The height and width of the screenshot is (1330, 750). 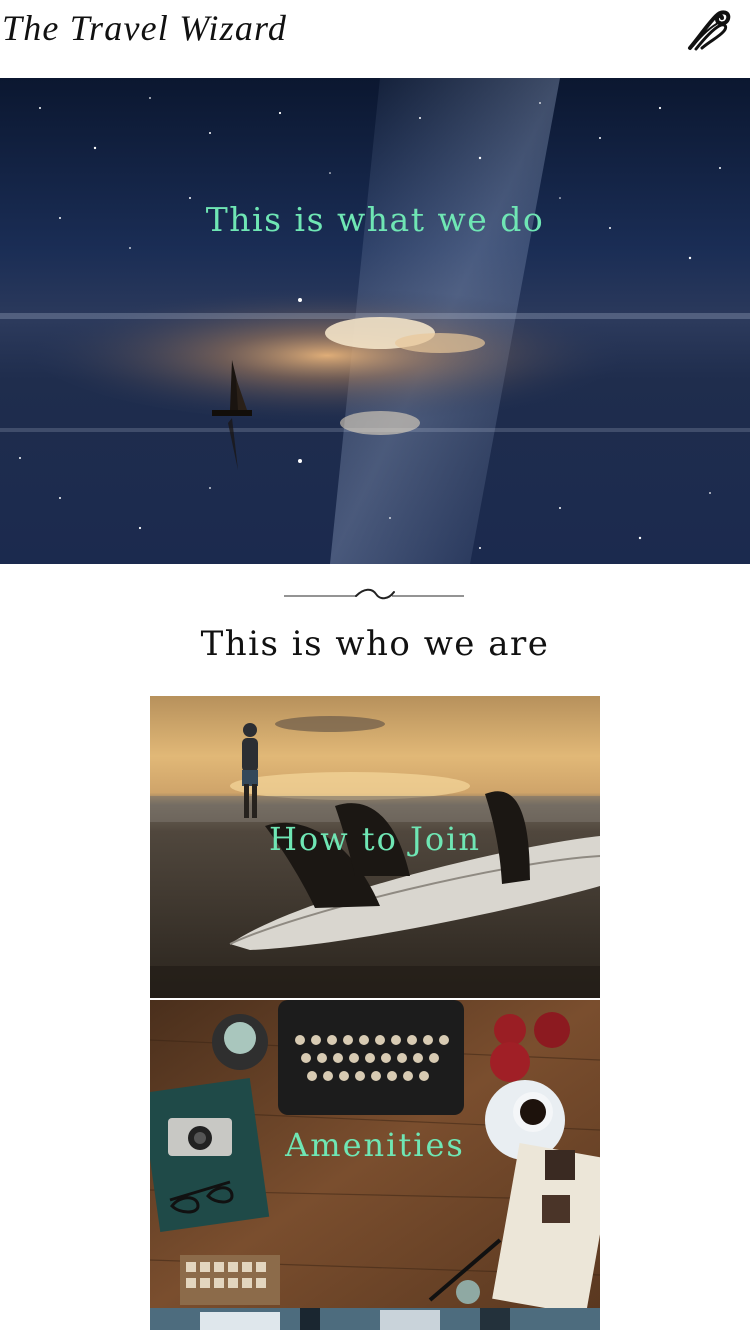 What do you see at coordinates (375, 644) in the screenshot?
I see `section-title: This is who we are` at bounding box center [375, 644].